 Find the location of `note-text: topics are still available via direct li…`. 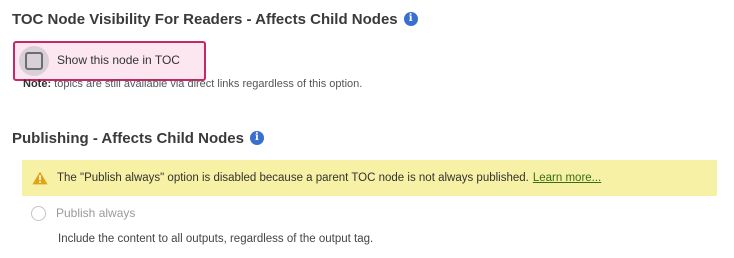

note-text: topics are still available via direct li… is located at coordinates (207, 84).